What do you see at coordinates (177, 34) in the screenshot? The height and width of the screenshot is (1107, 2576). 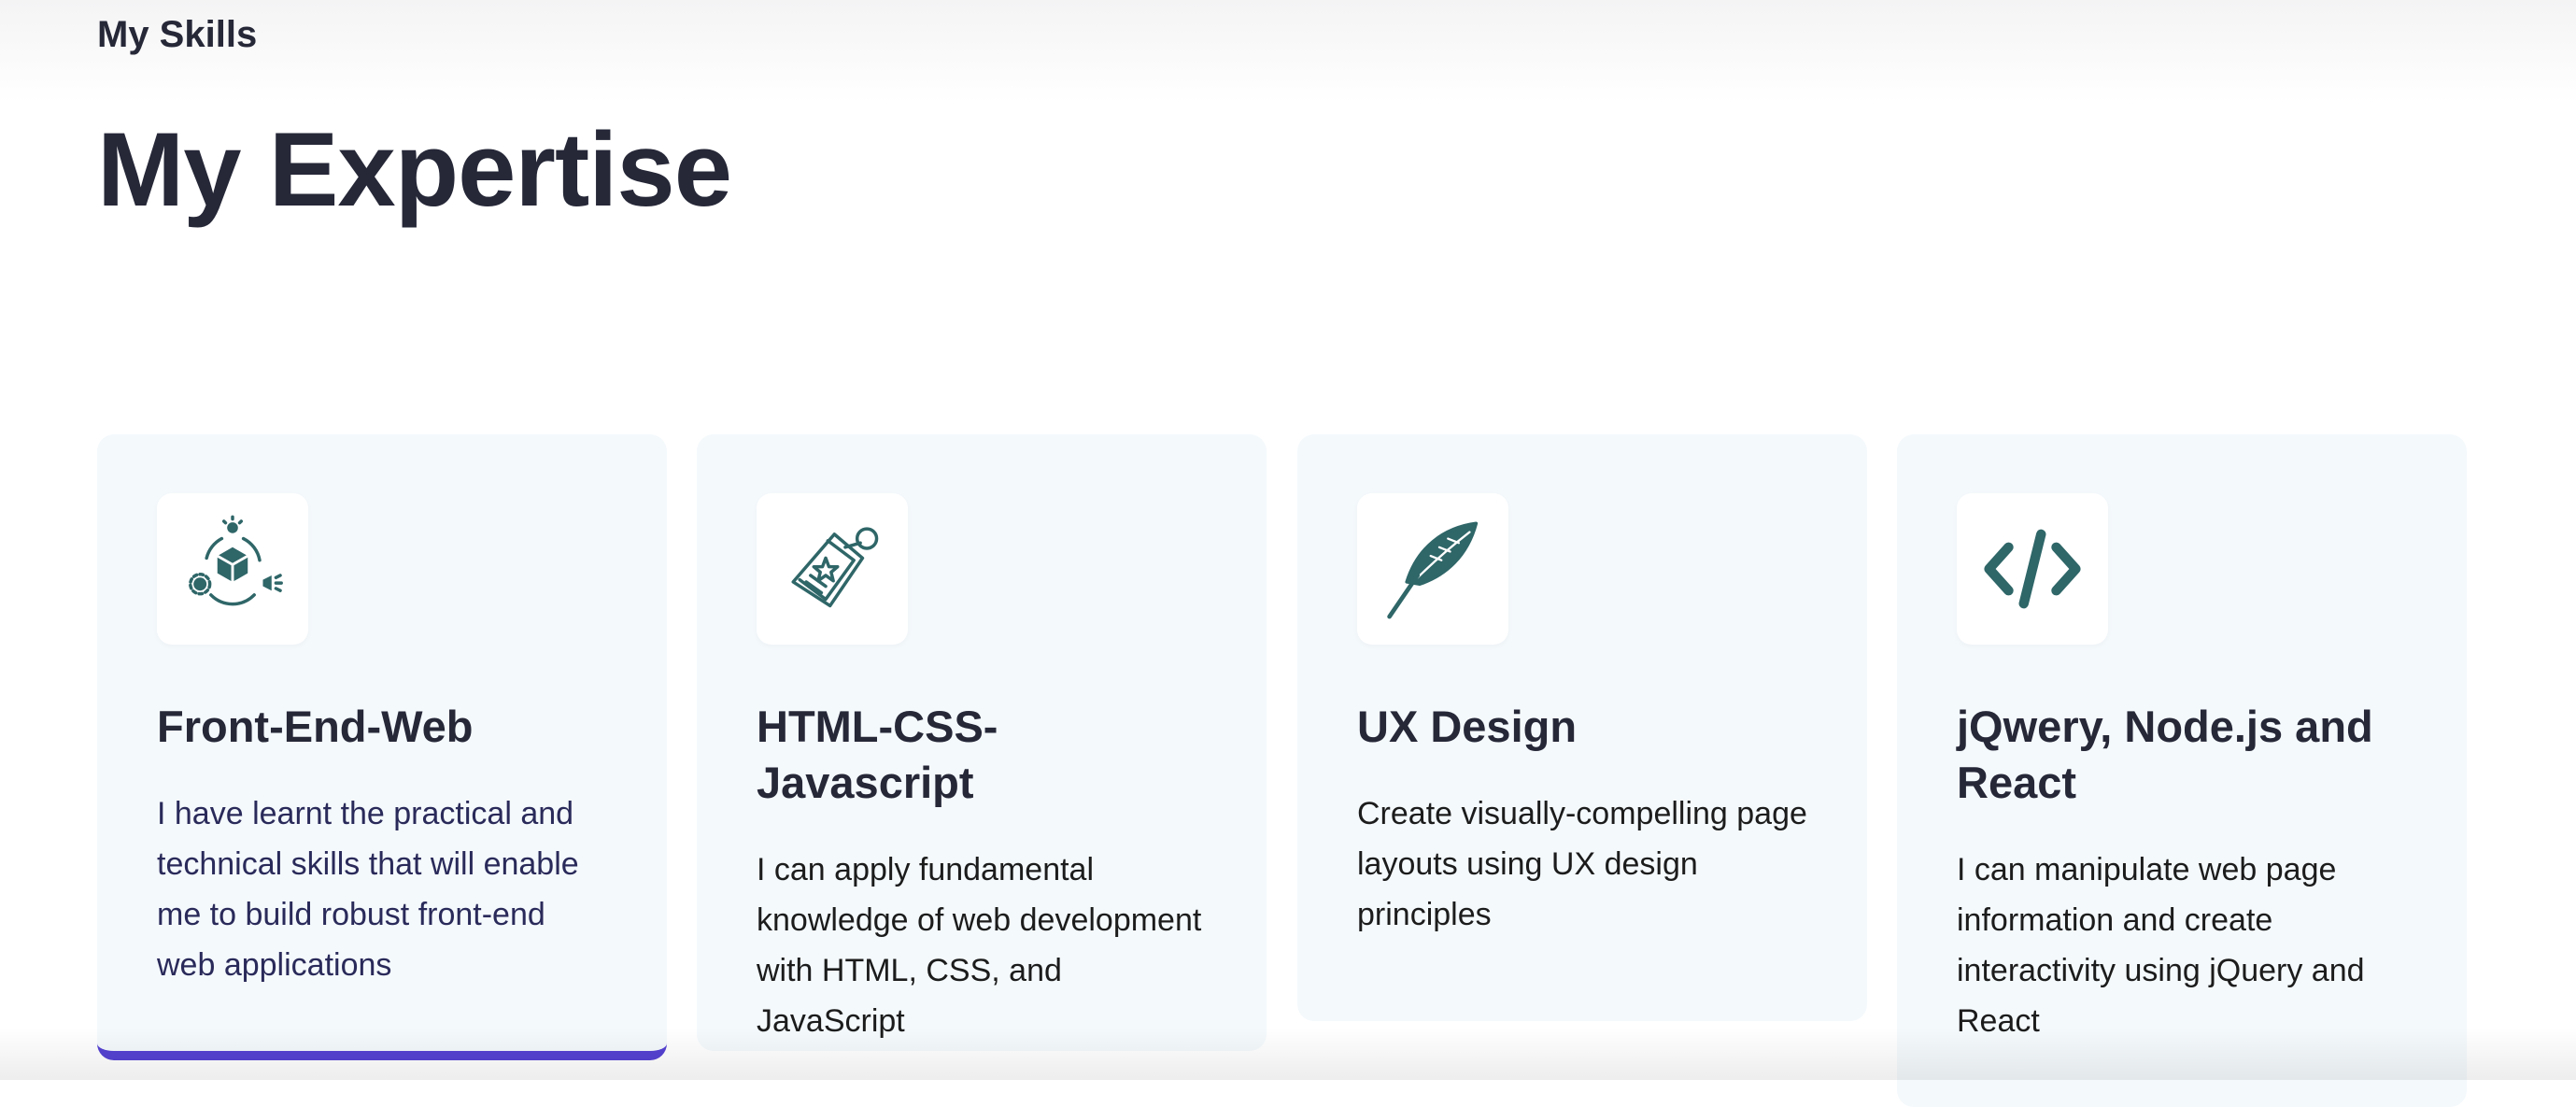 I see `section-label: My Skills` at bounding box center [177, 34].